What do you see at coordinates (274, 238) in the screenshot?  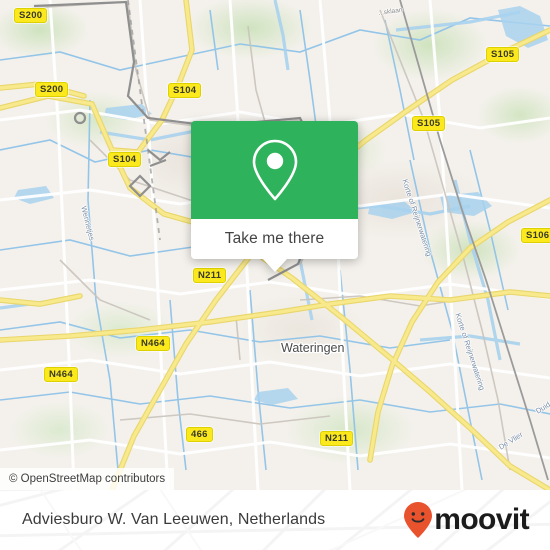 I see `take-me-there-label: Take me there` at bounding box center [274, 238].